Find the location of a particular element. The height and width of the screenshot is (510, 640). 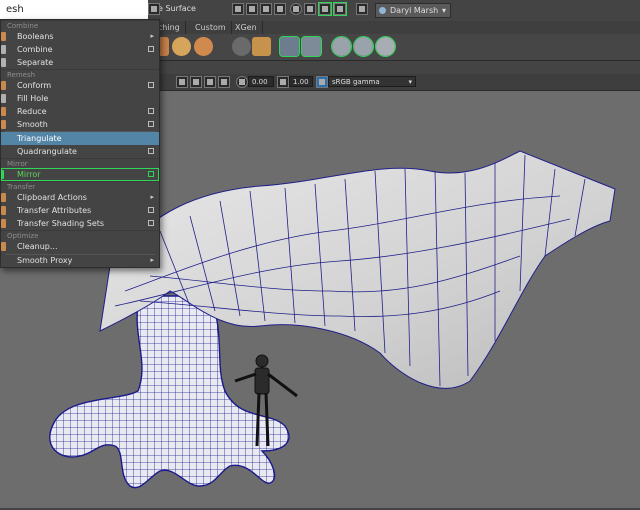

menu-item-transfer-attributes: Transfer Attributes is located at coordinates (80, 210).